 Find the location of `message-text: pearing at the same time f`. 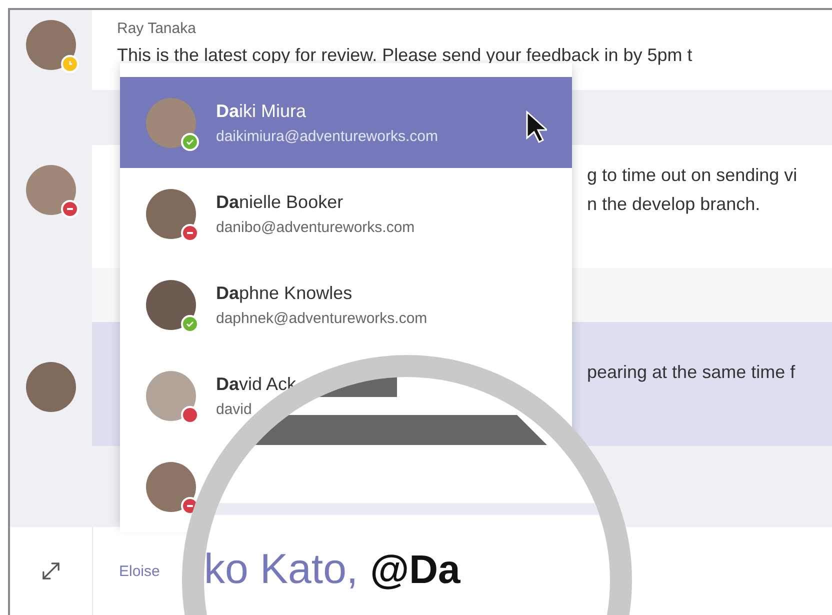

message-text: pearing at the same time f is located at coordinates (691, 372).